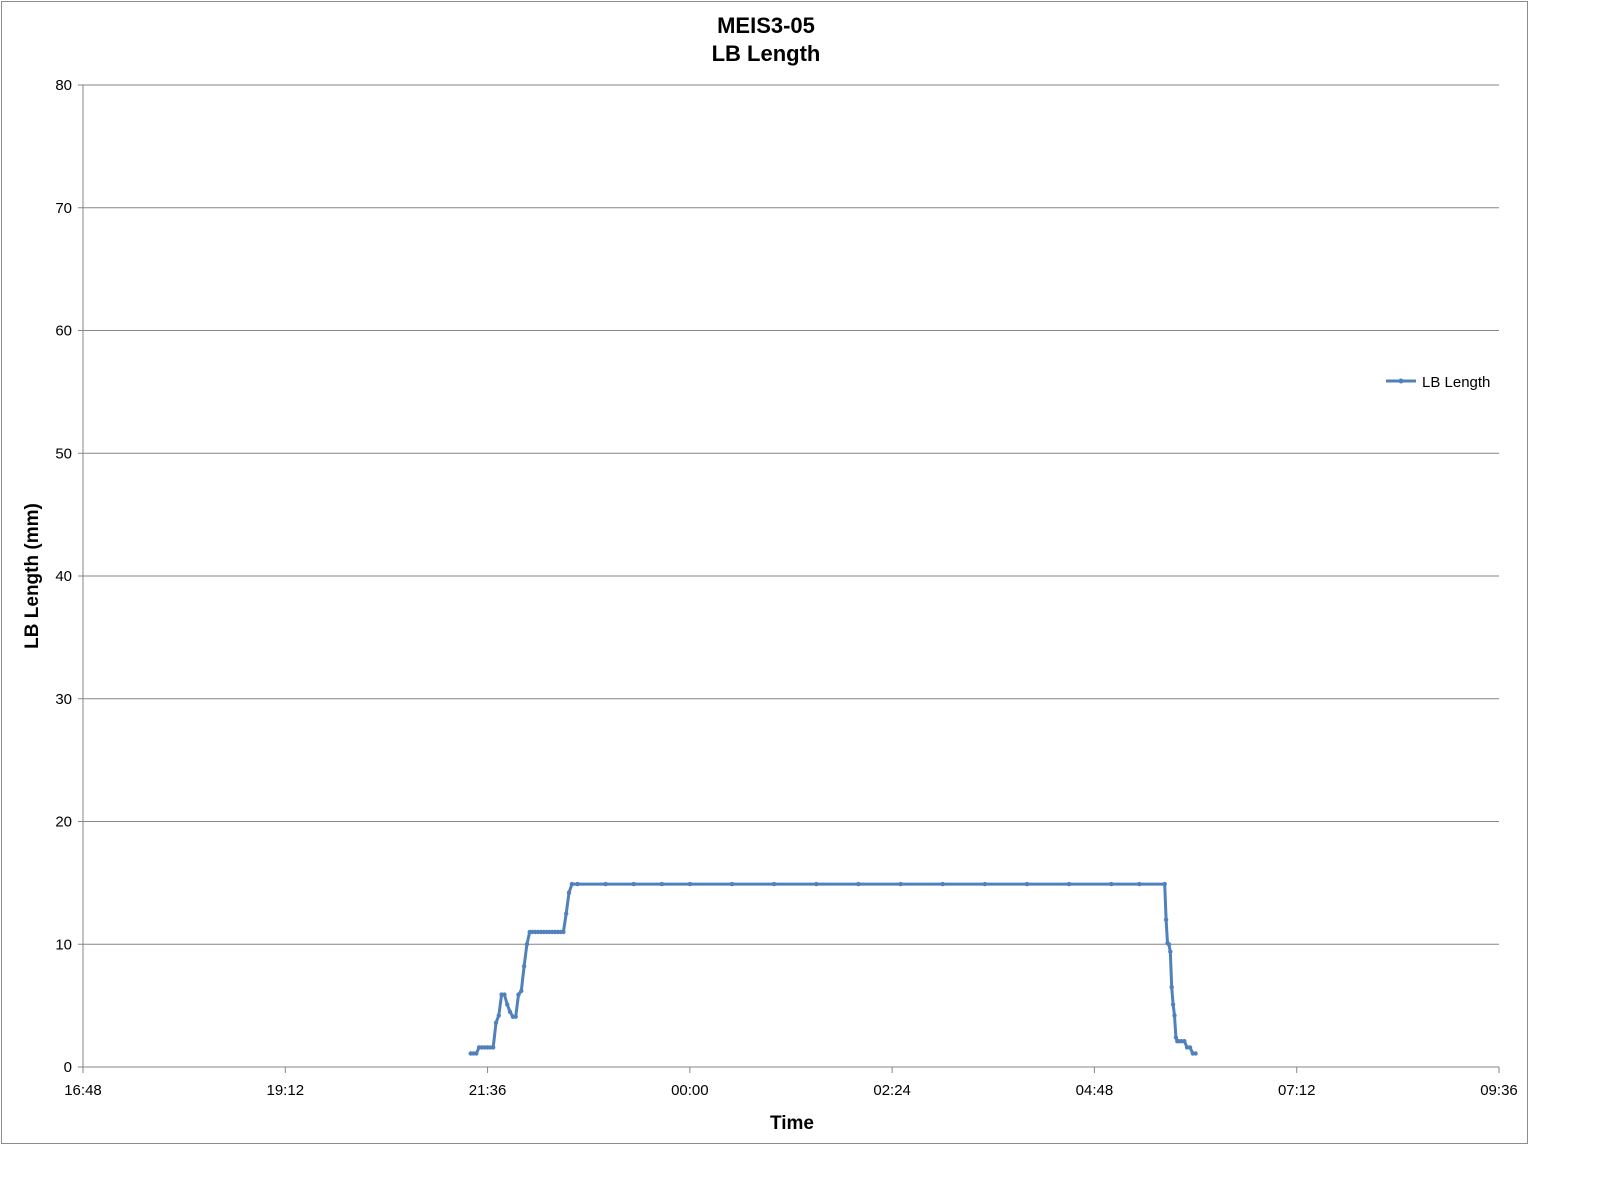 The width and height of the screenshot is (1598, 1202). What do you see at coordinates (690, 1090) in the screenshot?
I see `x-tick-label: 00:00` at bounding box center [690, 1090].